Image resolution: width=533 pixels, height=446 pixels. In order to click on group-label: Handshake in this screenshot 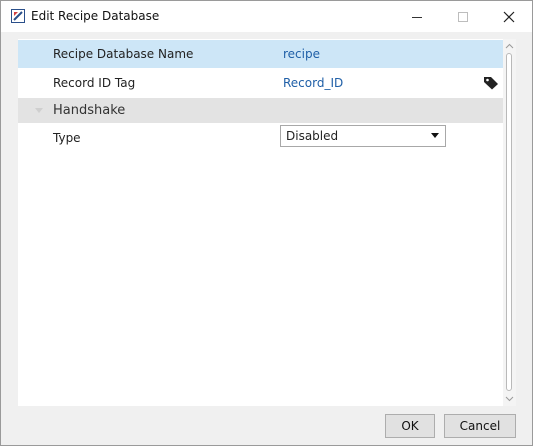, I will do `click(89, 110)`.